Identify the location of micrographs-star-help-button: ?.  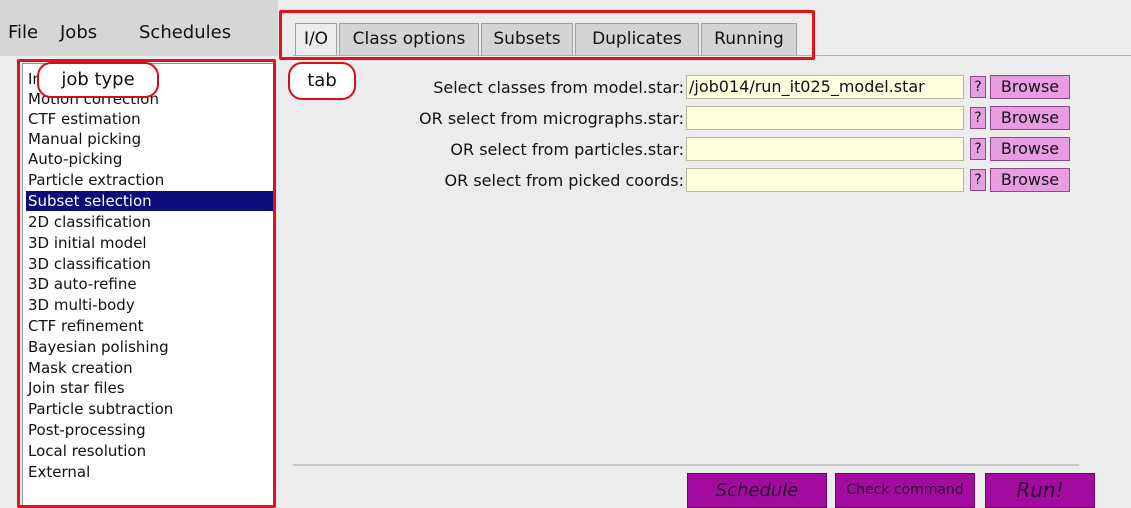
(978, 118).